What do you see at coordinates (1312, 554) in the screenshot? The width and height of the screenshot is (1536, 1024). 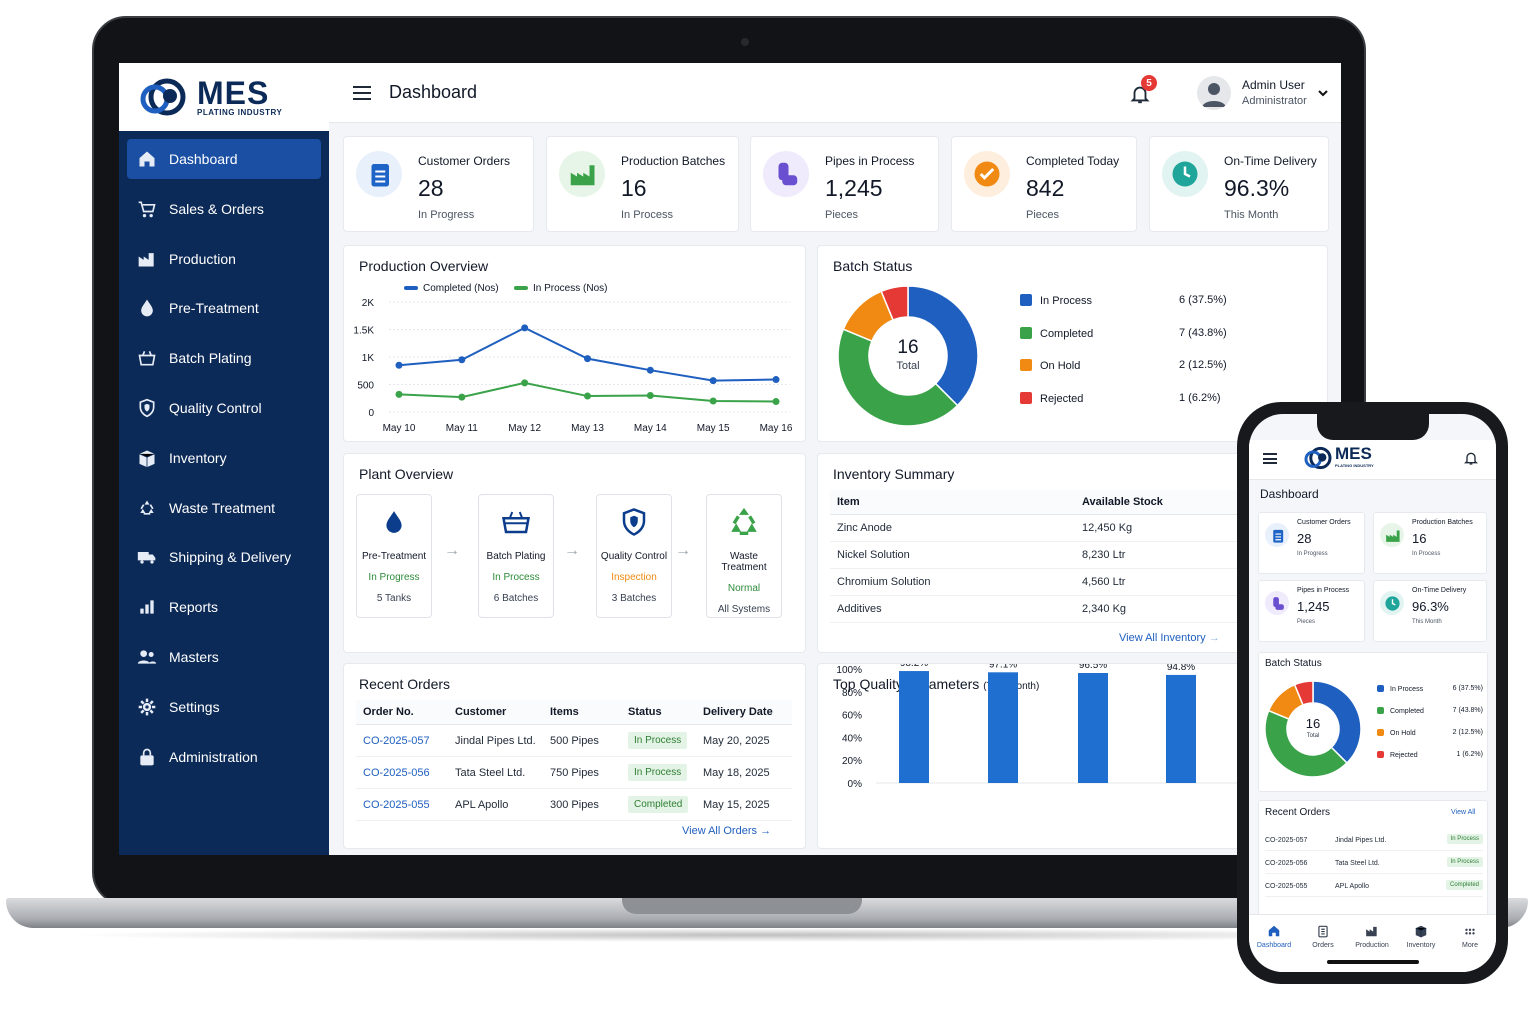 I see `stat-subtitle: In Progress` at bounding box center [1312, 554].